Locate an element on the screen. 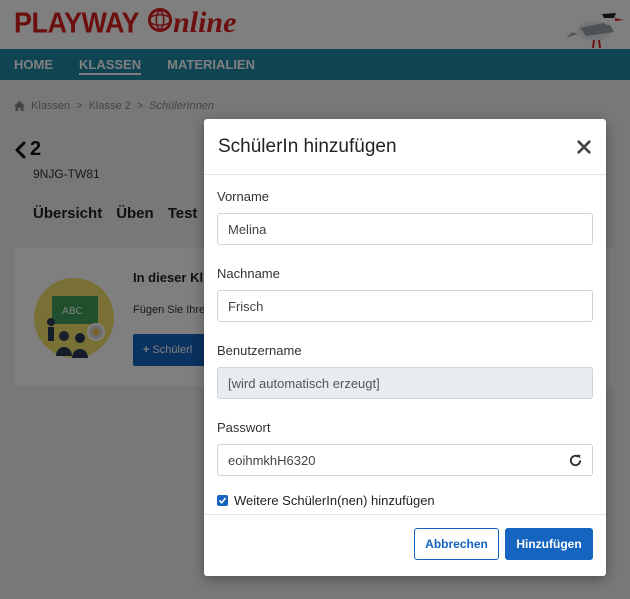 The image size is (630, 599). passwort-input: eoihmkhH6320 is located at coordinates (405, 460).